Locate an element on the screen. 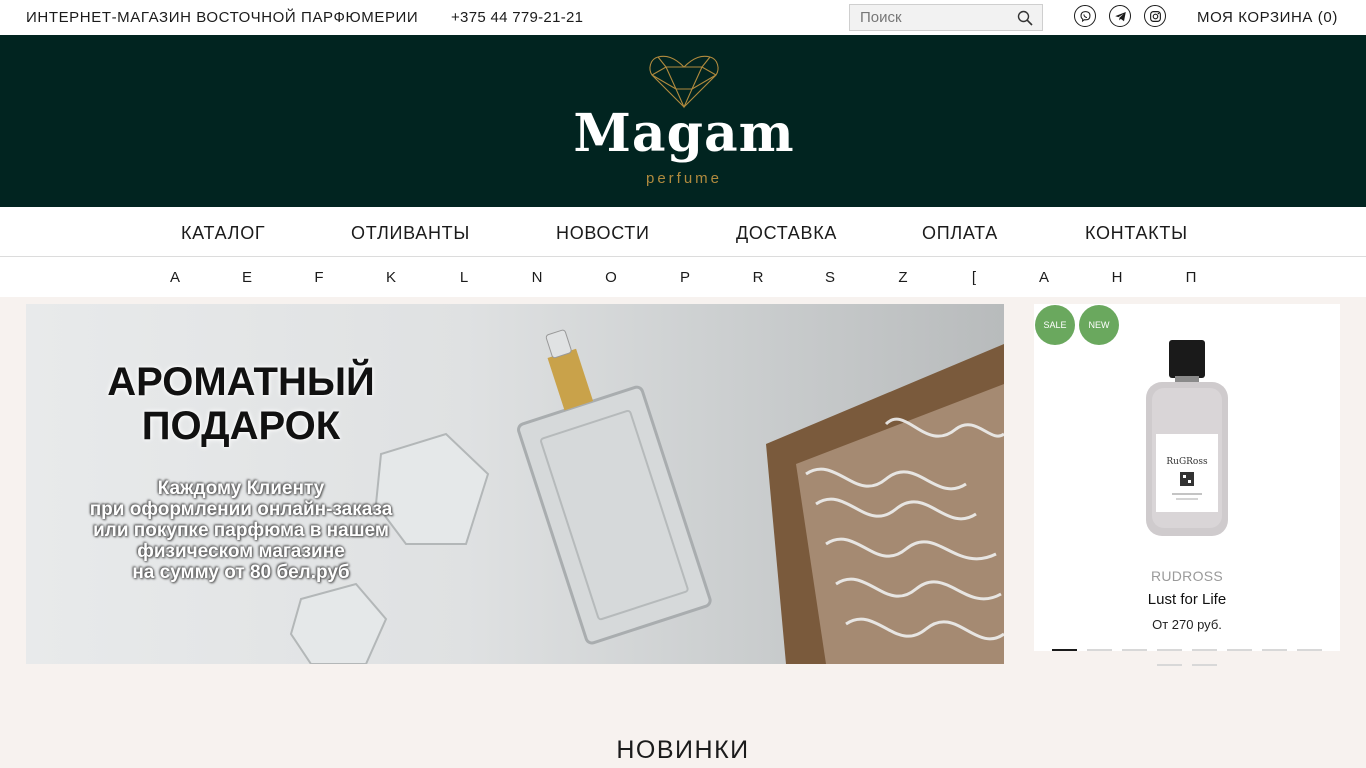  new-arrivals-title: НОВИНКИ is located at coordinates (683, 750).